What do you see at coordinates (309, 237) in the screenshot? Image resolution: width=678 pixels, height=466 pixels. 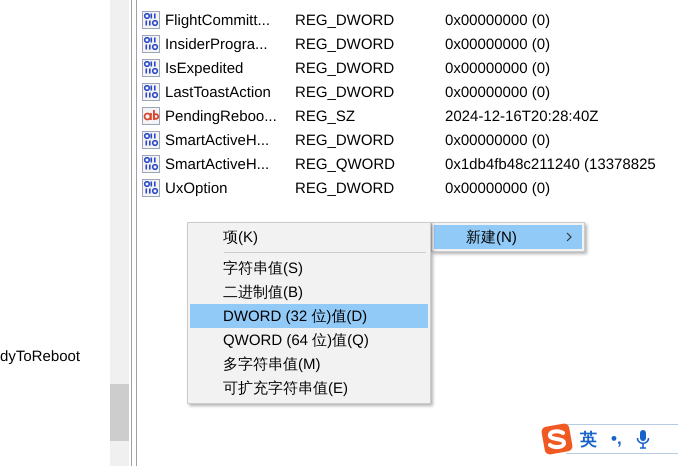 I see `menu-item: 项(K)` at bounding box center [309, 237].